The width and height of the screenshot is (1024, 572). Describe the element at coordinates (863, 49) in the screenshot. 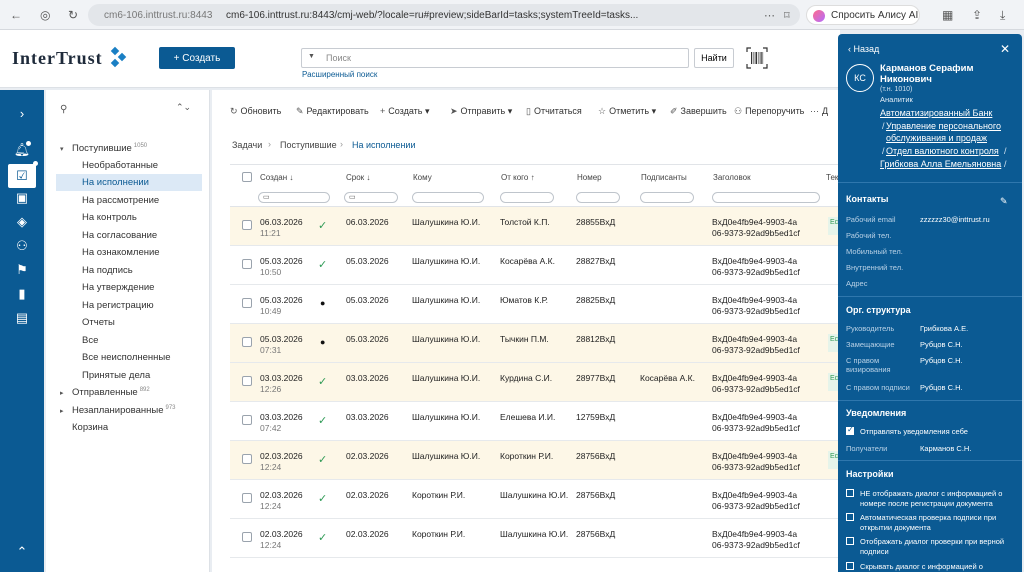

I see `back-button: ‹ Назад` at that location.